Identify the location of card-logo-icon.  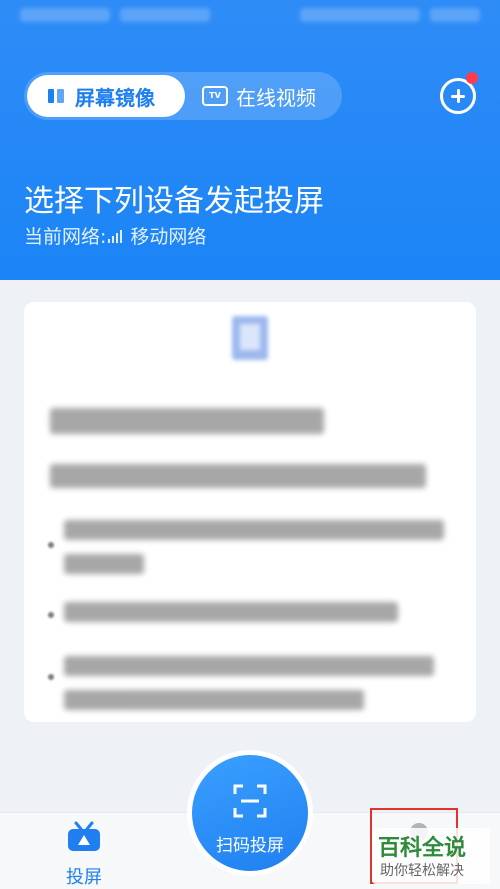
(250, 338).